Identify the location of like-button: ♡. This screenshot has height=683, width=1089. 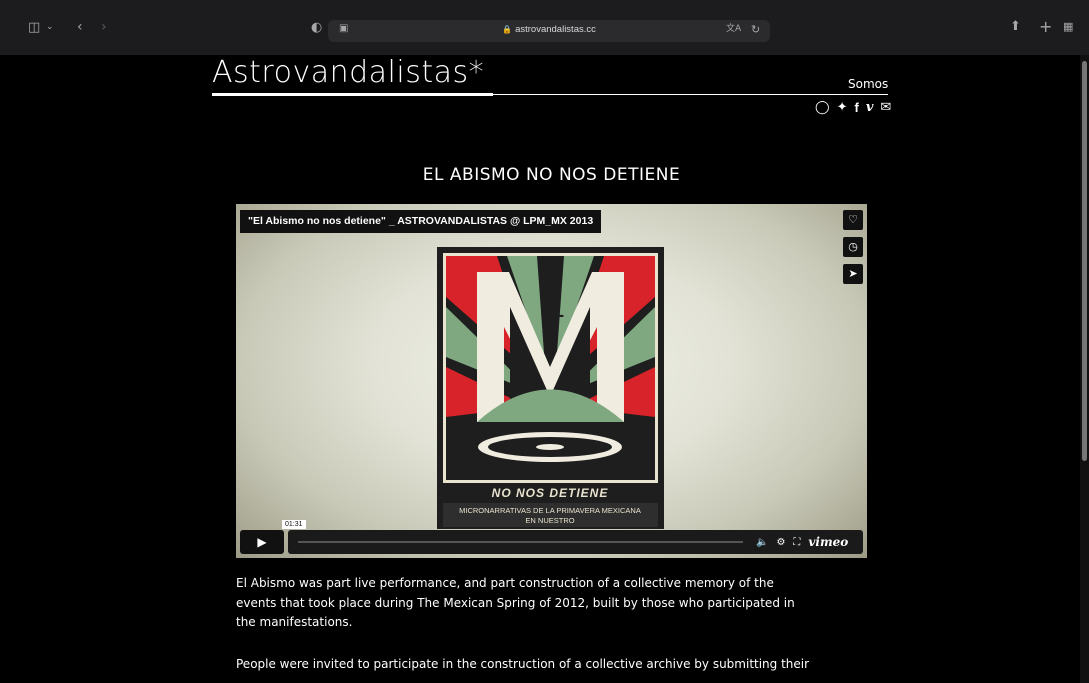
(853, 220).